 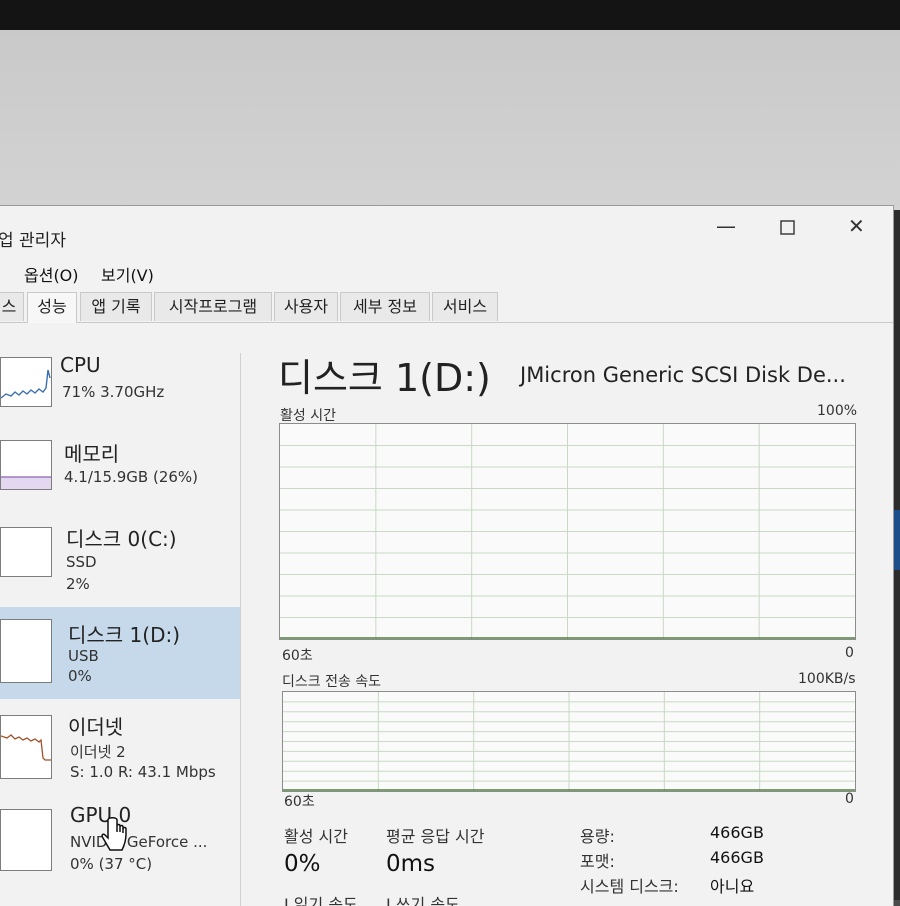 What do you see at coordinates (597, 835) in the screenshot?
I see `capacity-label: 용량:` at bounding box center [597, 835].